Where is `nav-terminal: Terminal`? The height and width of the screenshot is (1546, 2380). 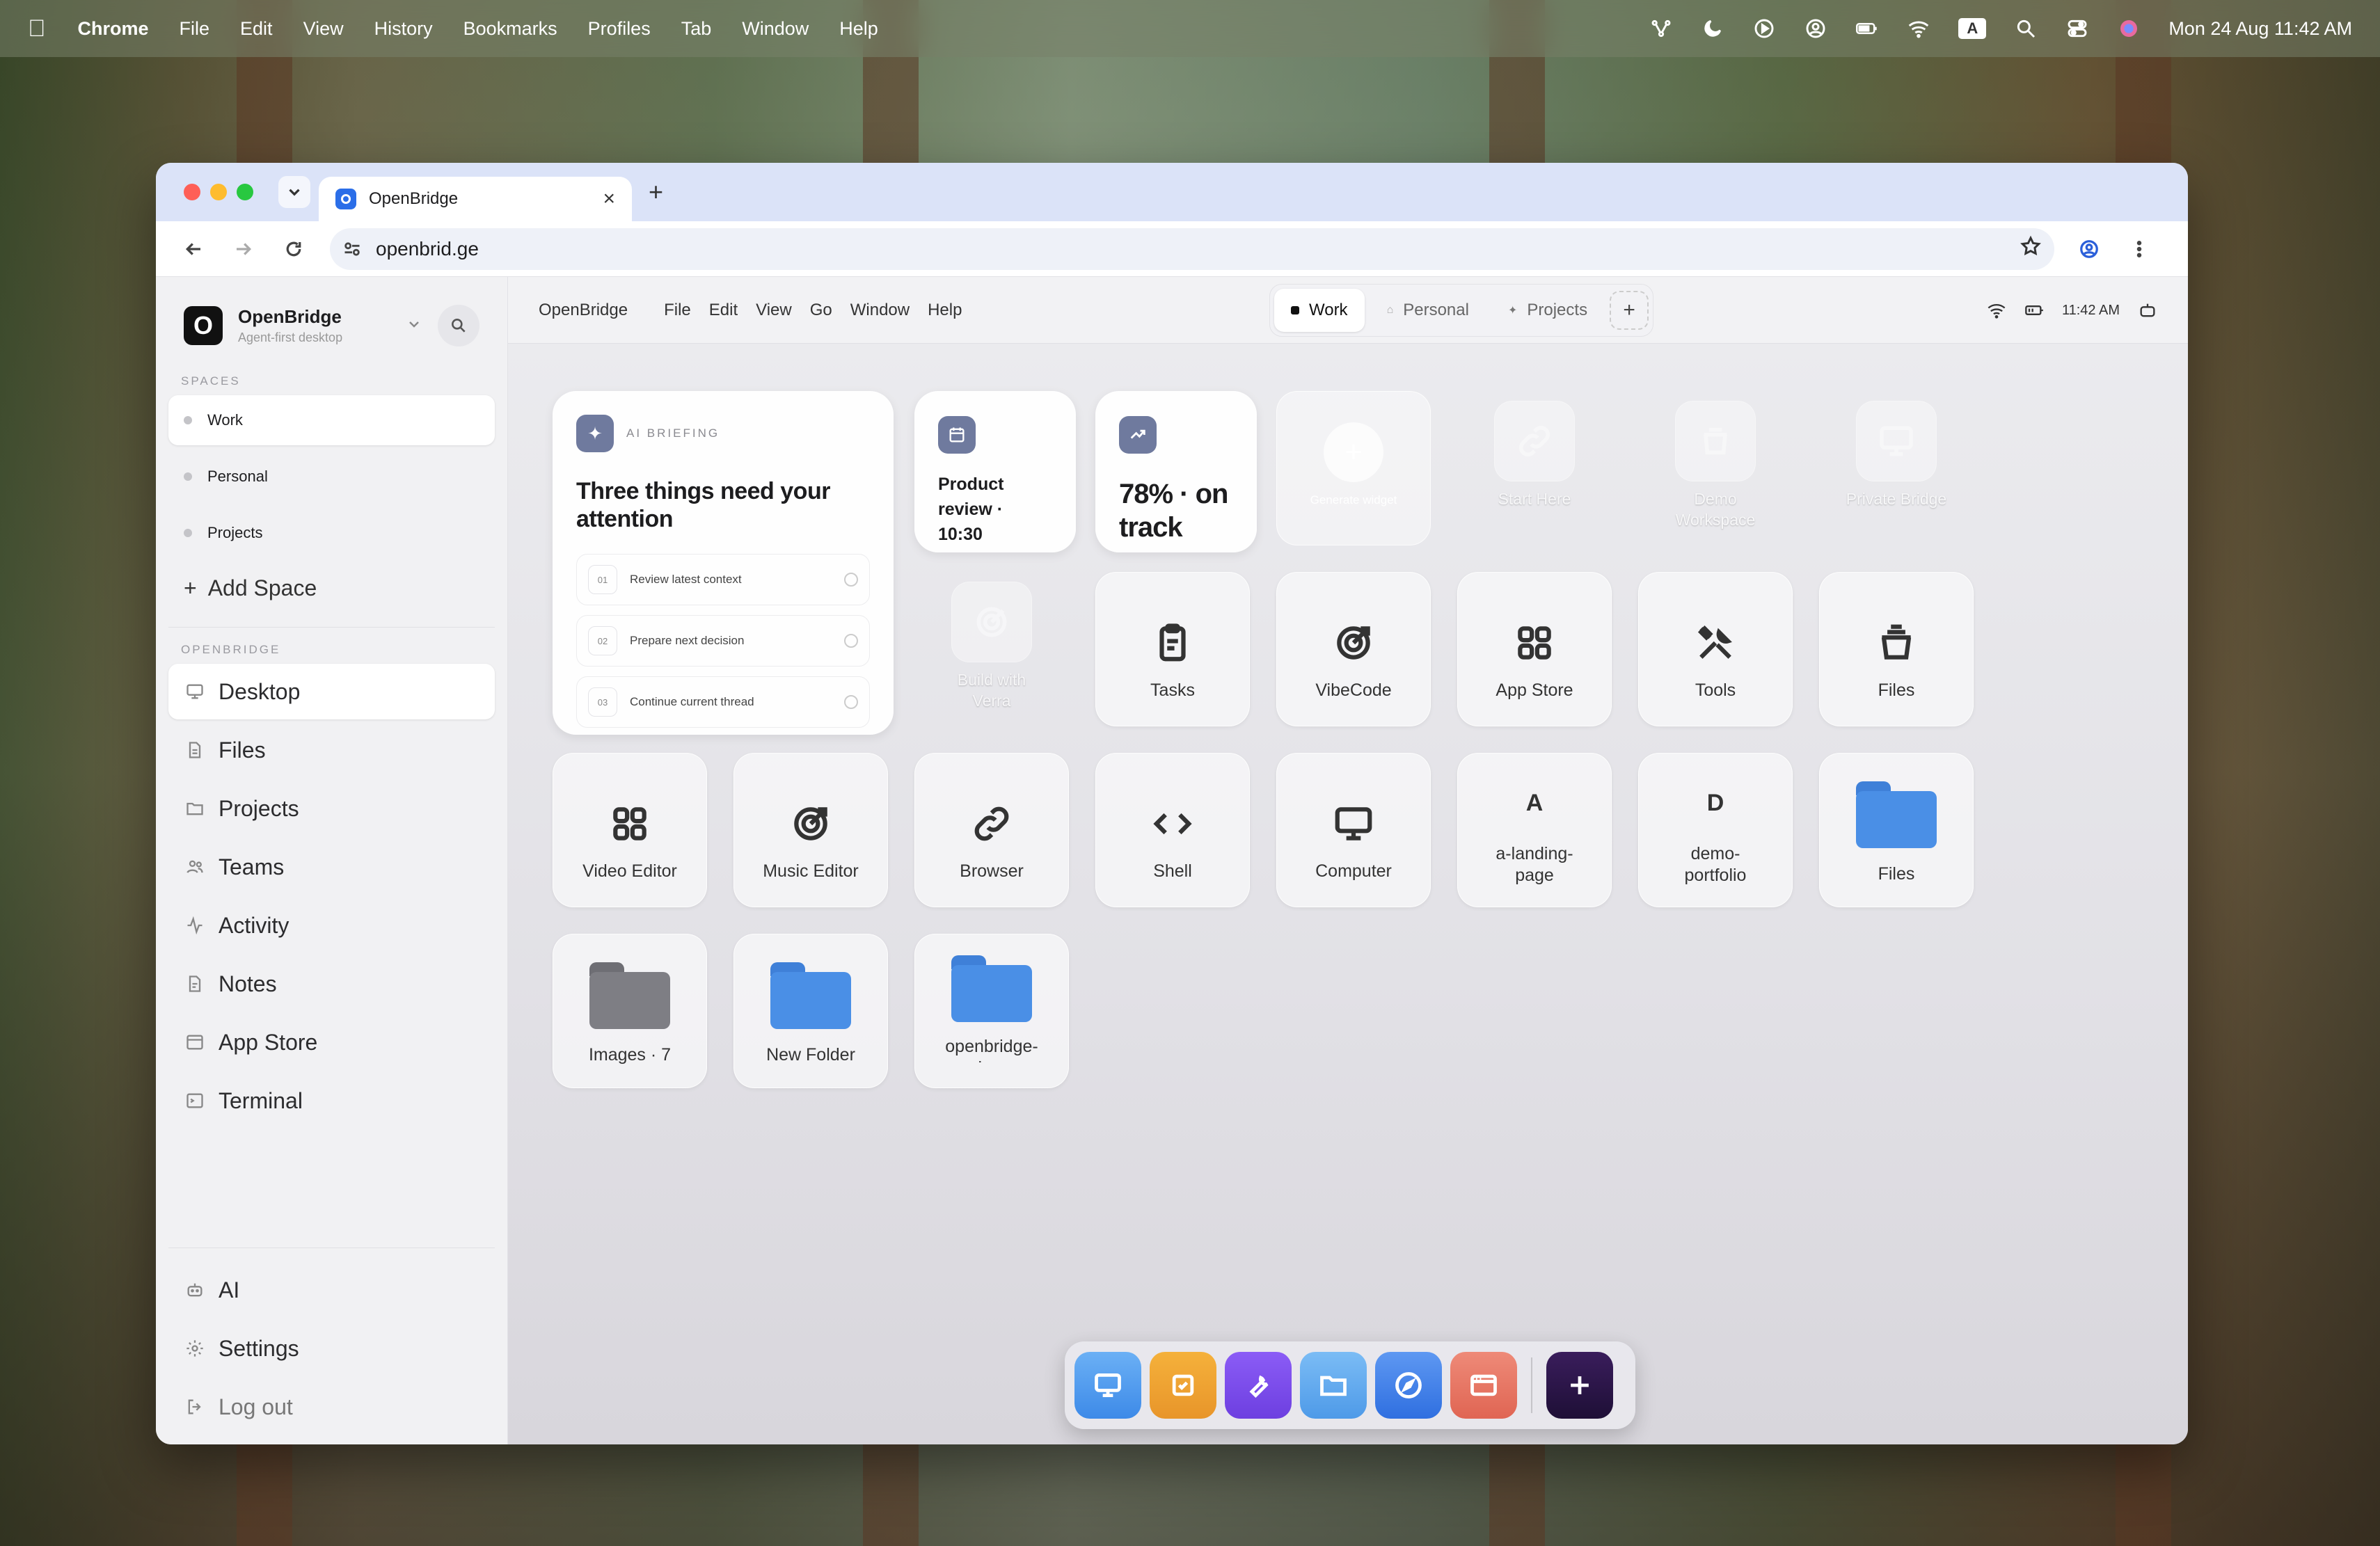 nav-terminal: Terminal is located at coordinates (331, 1101).